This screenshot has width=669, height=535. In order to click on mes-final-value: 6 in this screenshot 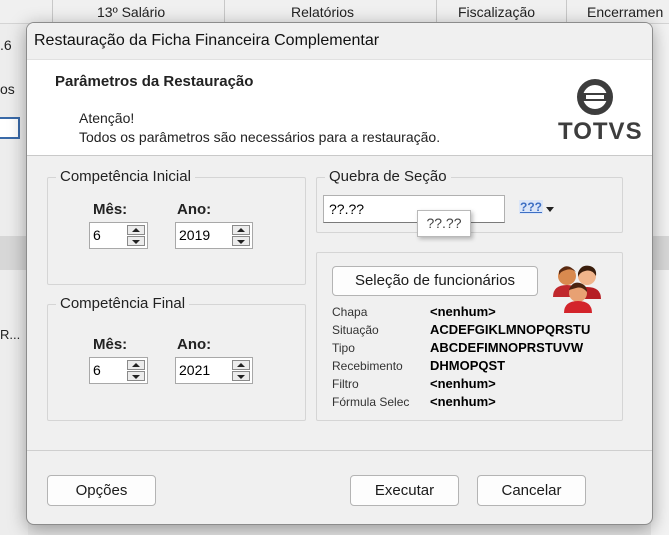, I will do `click(97, 370)`.